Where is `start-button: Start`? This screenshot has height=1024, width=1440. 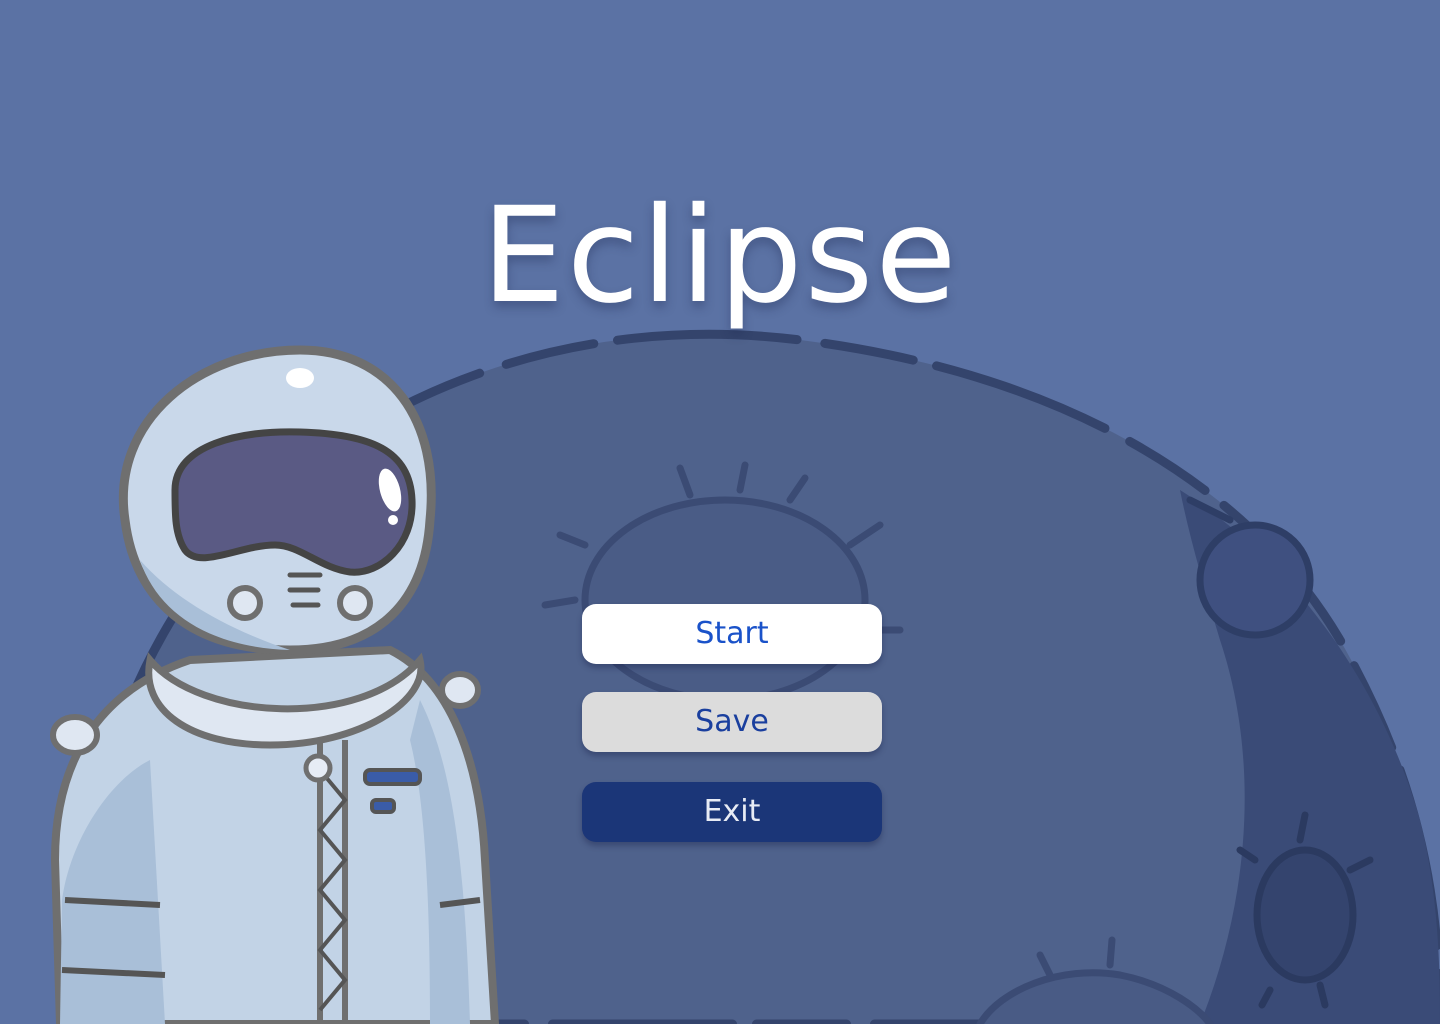
start-button: Start is located at coordinates (732, 634).